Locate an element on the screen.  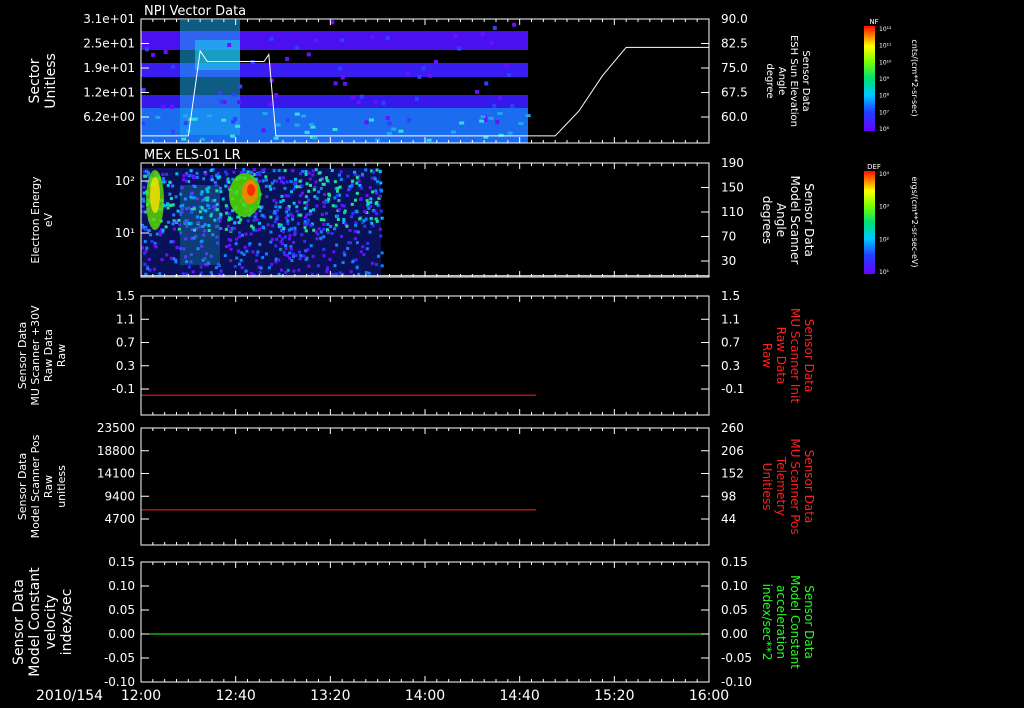
y-tick-label: 18800 is located at coordinates (116, 451).